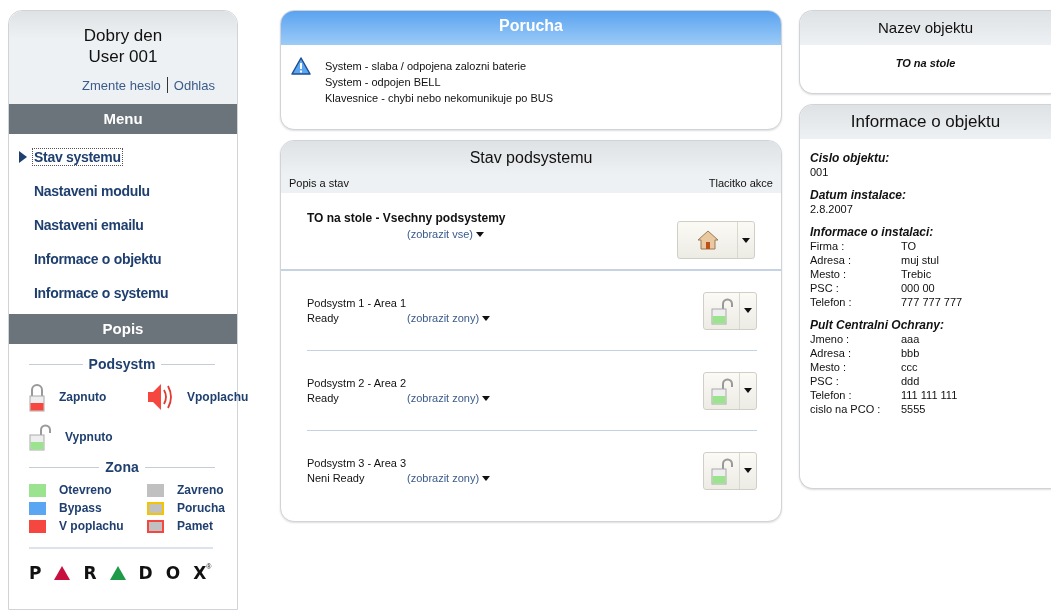 Image resolution: width=1051 pixels, height=610 pixels. I want to click on menu-item: Stav systemu, so click(77, 157).